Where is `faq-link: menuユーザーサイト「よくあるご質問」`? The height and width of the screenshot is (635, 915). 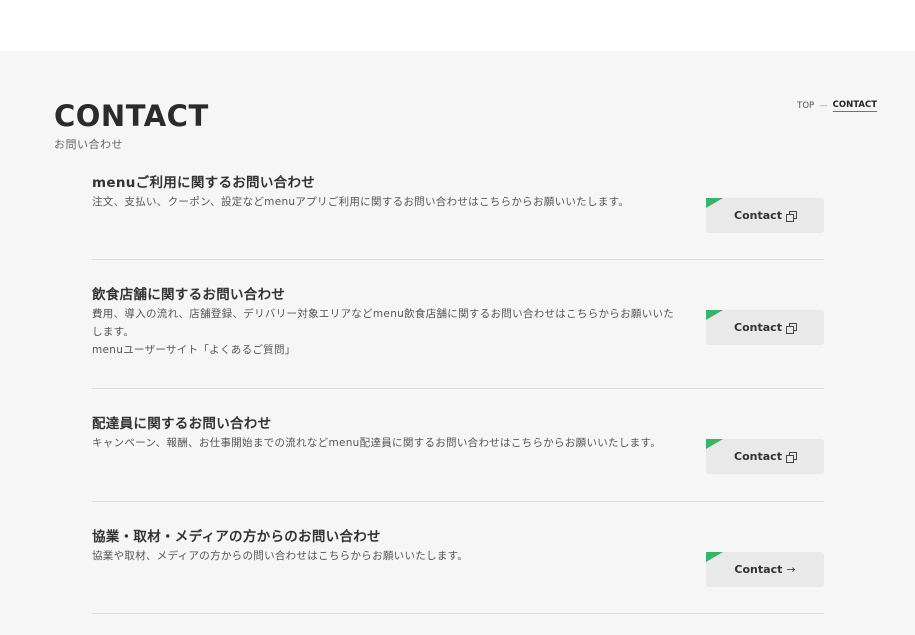 faq-link: menuユーザーサイト「よくあるご質問」 is located at coordinates (387, 350).